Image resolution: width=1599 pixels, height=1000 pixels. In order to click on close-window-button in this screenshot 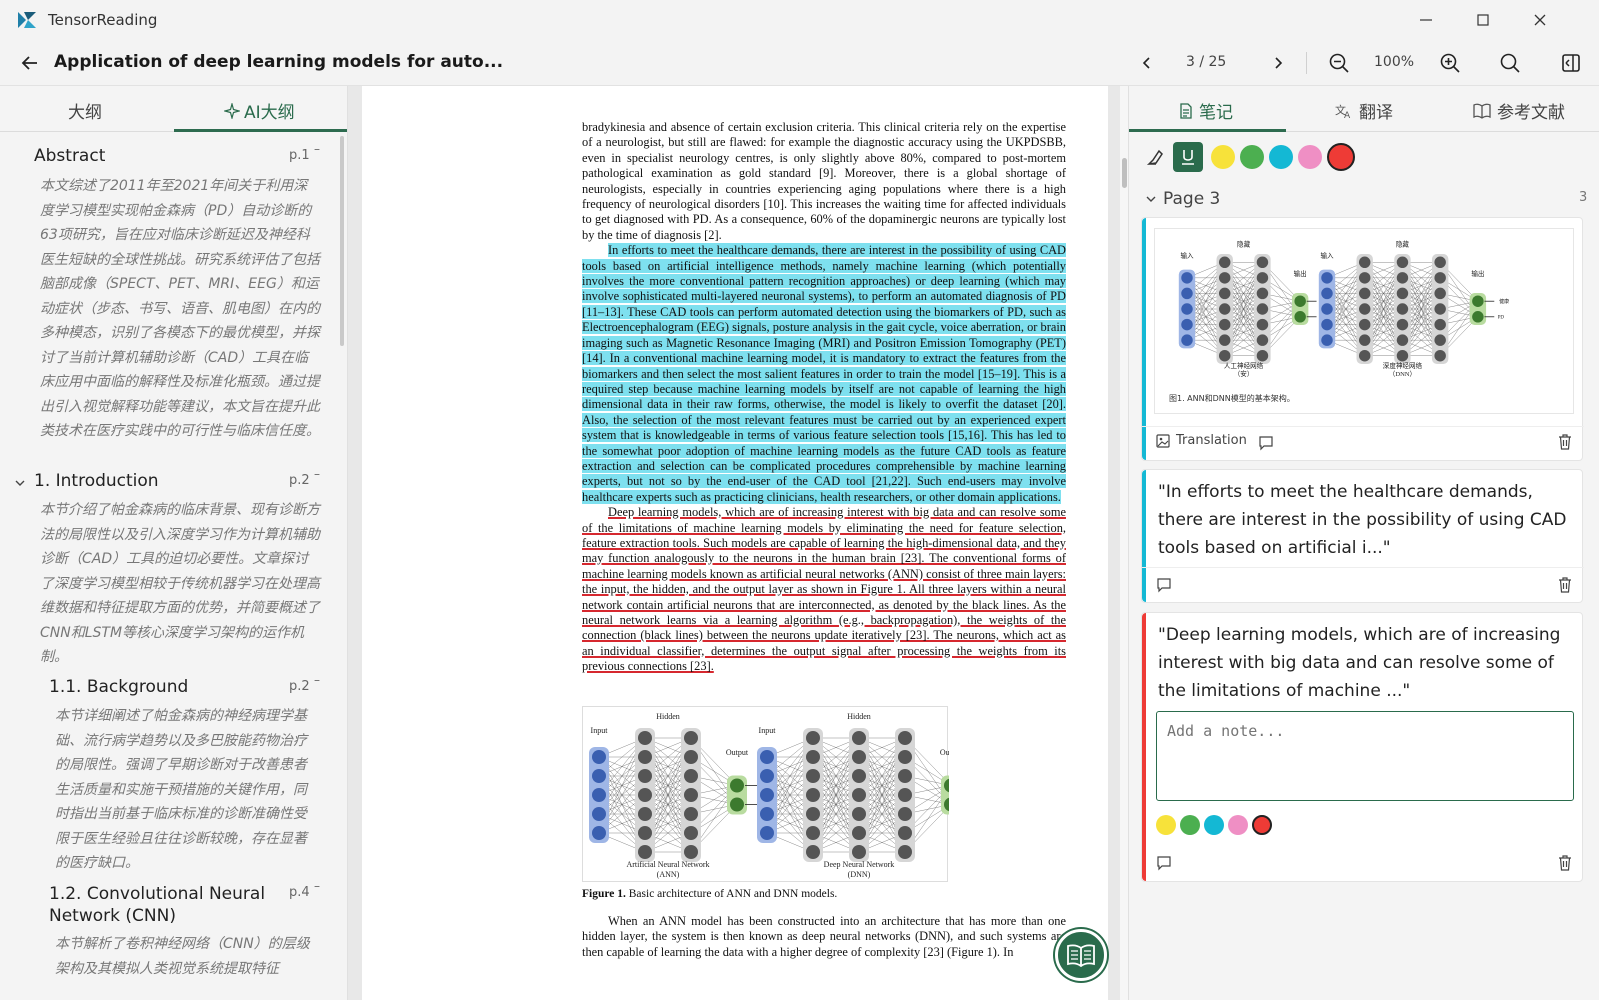, I will do `click(1540, 20)`.